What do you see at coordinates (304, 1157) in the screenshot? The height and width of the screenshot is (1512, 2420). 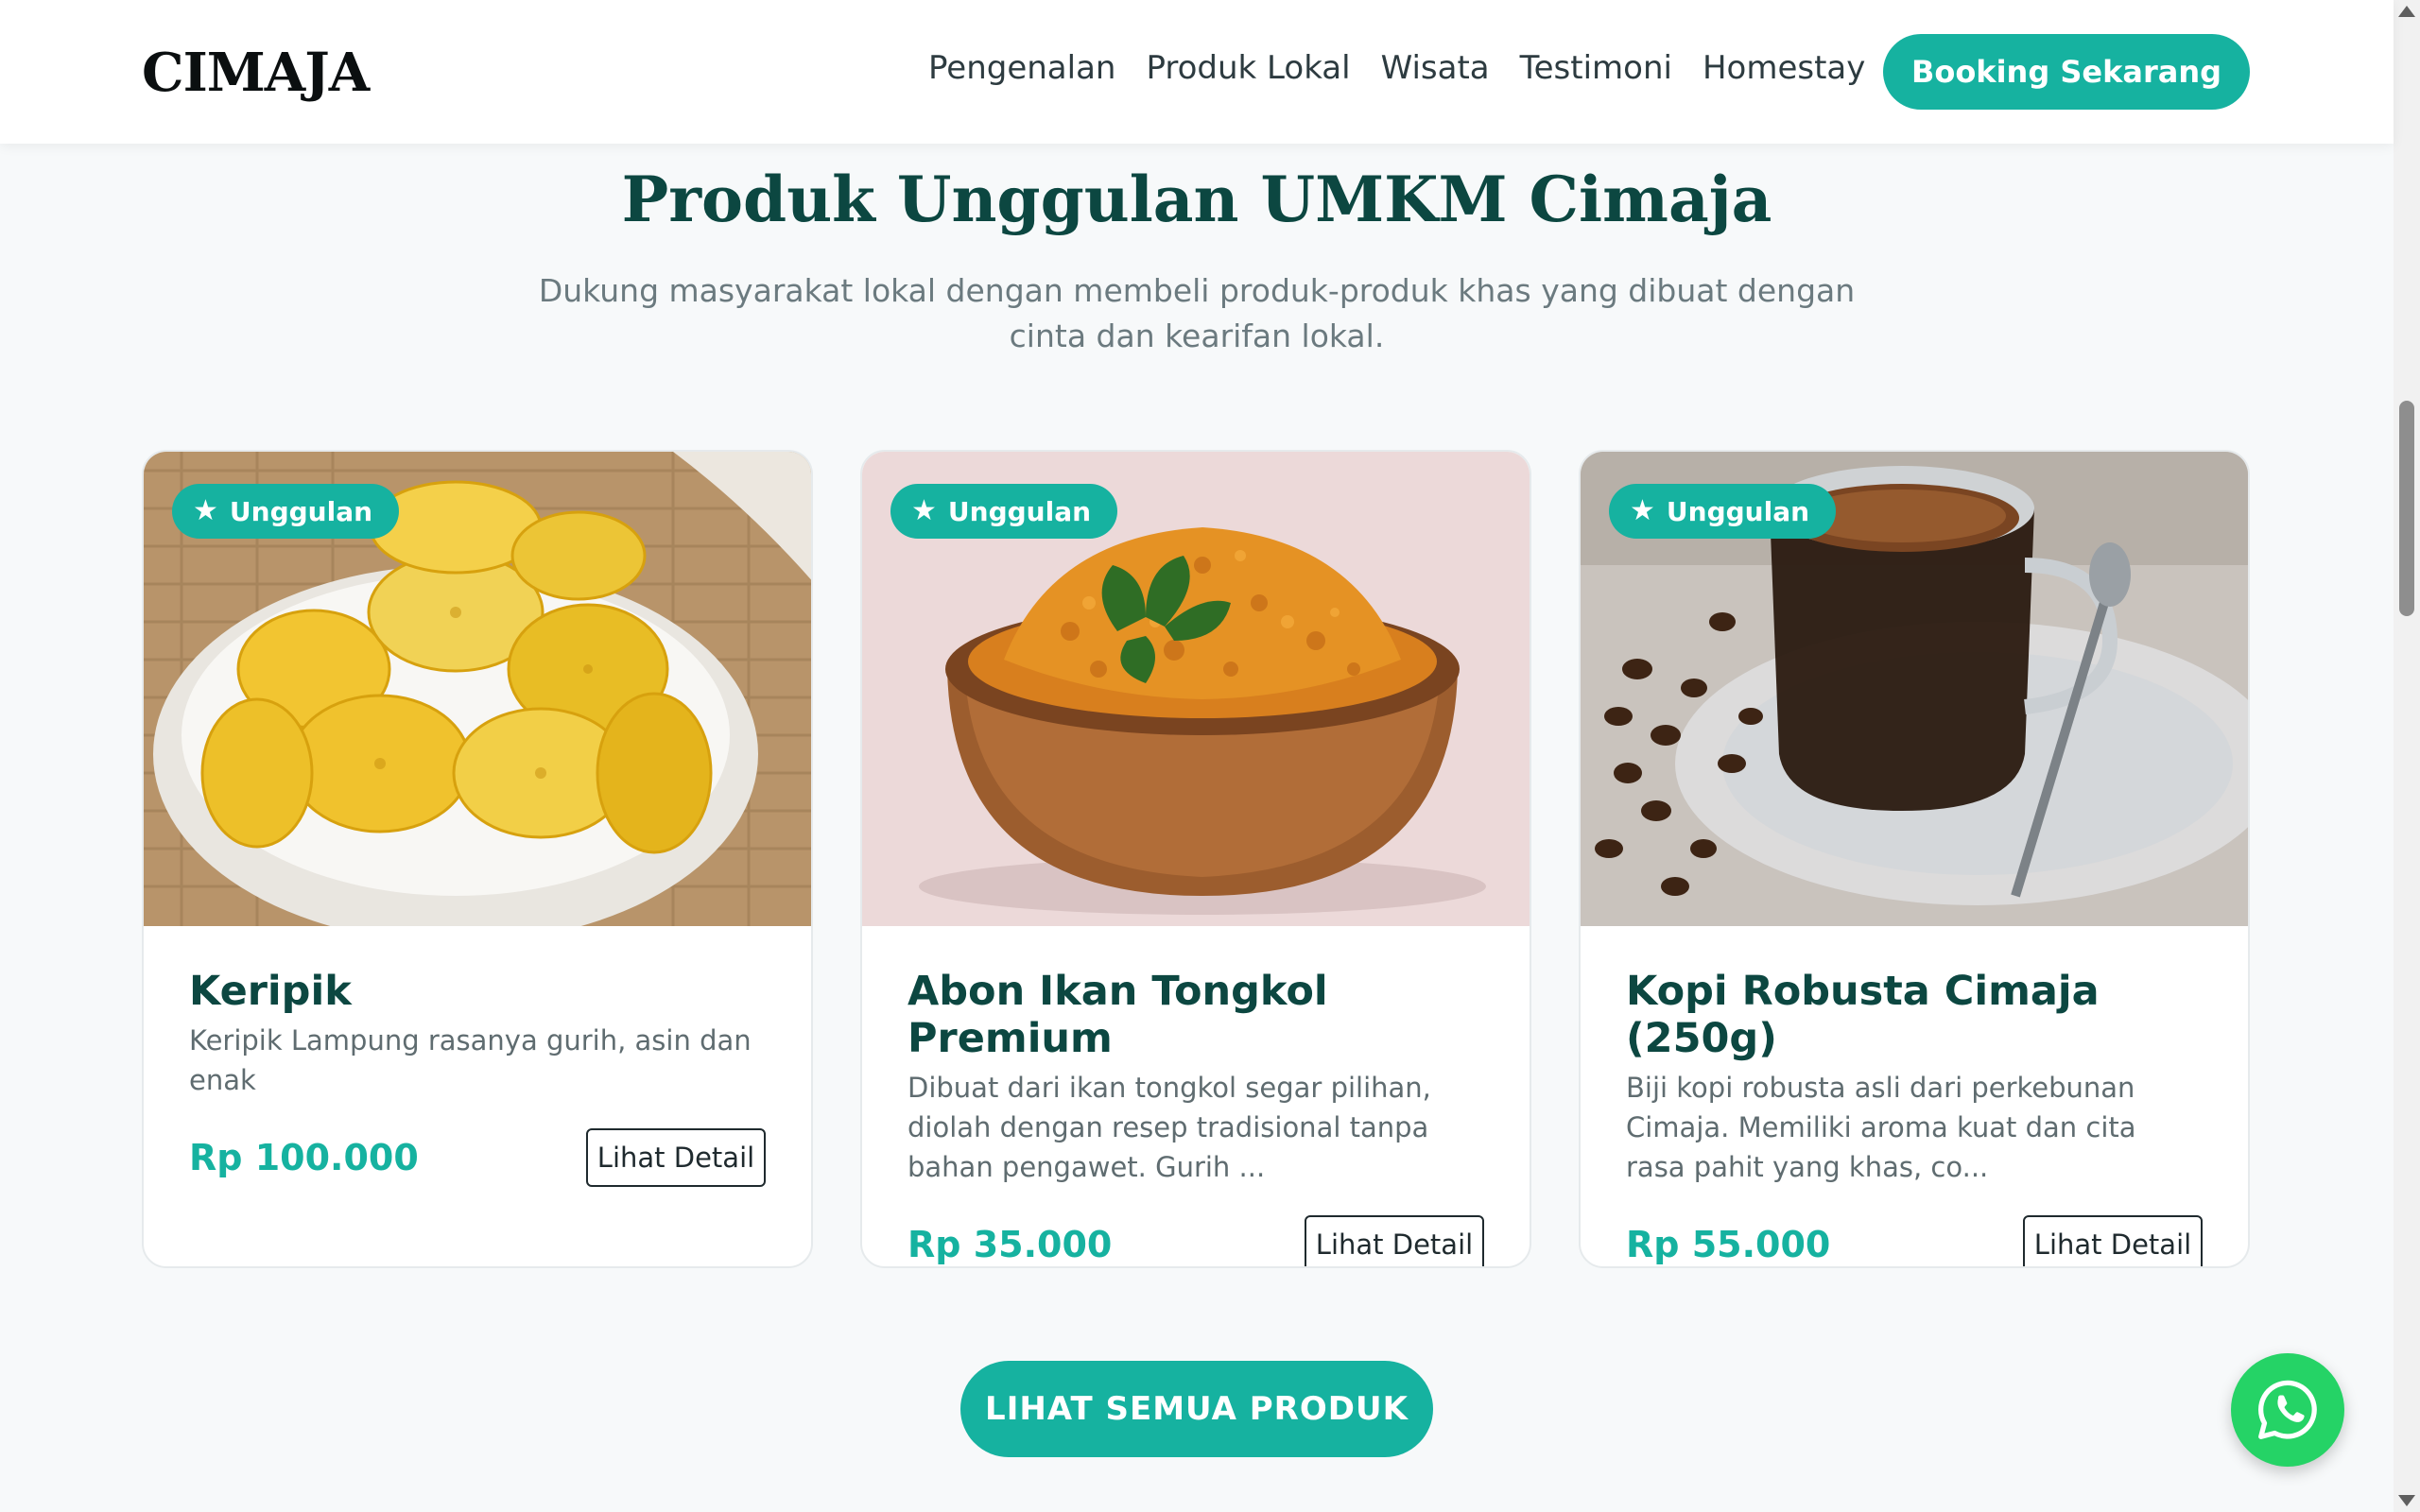 I see `product-price: Rp 100.000` at bounding box center [304, 1157].